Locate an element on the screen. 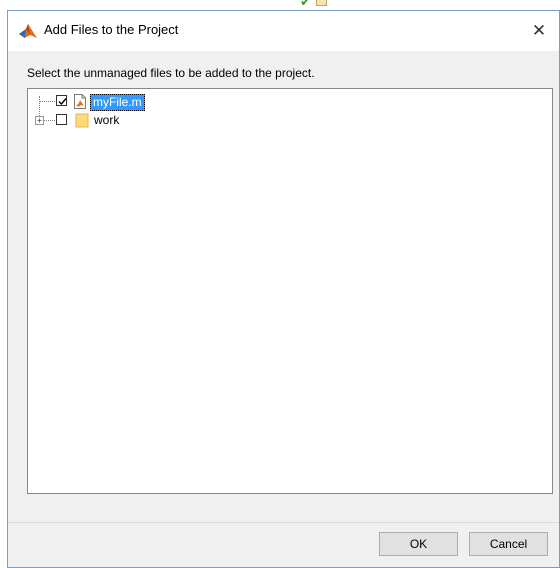  close-button: ✕ is located at coordinates (539, 31).